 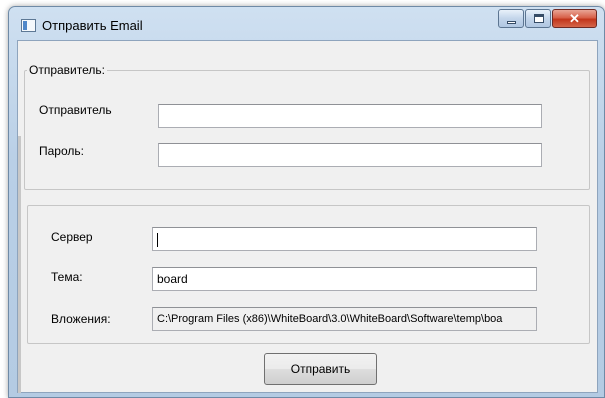 I want to click on sender-groupbox-legend: Отправитель:, so click(x=67, y=70).